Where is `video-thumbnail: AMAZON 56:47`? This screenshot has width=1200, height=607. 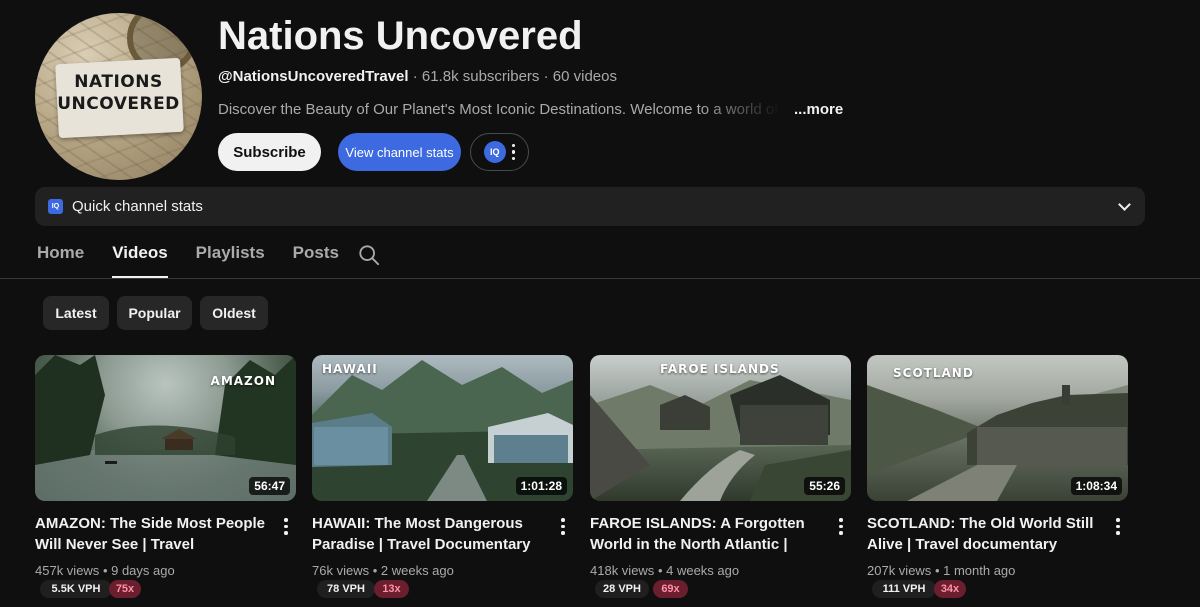
video-thumbnail: AMAZON 56:47 is located at coordinates (165, 428).